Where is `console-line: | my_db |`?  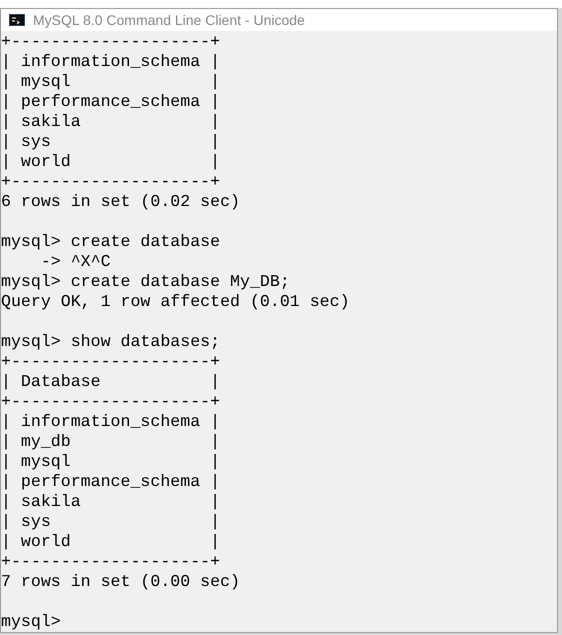 console-line: | my_db | is located at coordinates (110, 442).